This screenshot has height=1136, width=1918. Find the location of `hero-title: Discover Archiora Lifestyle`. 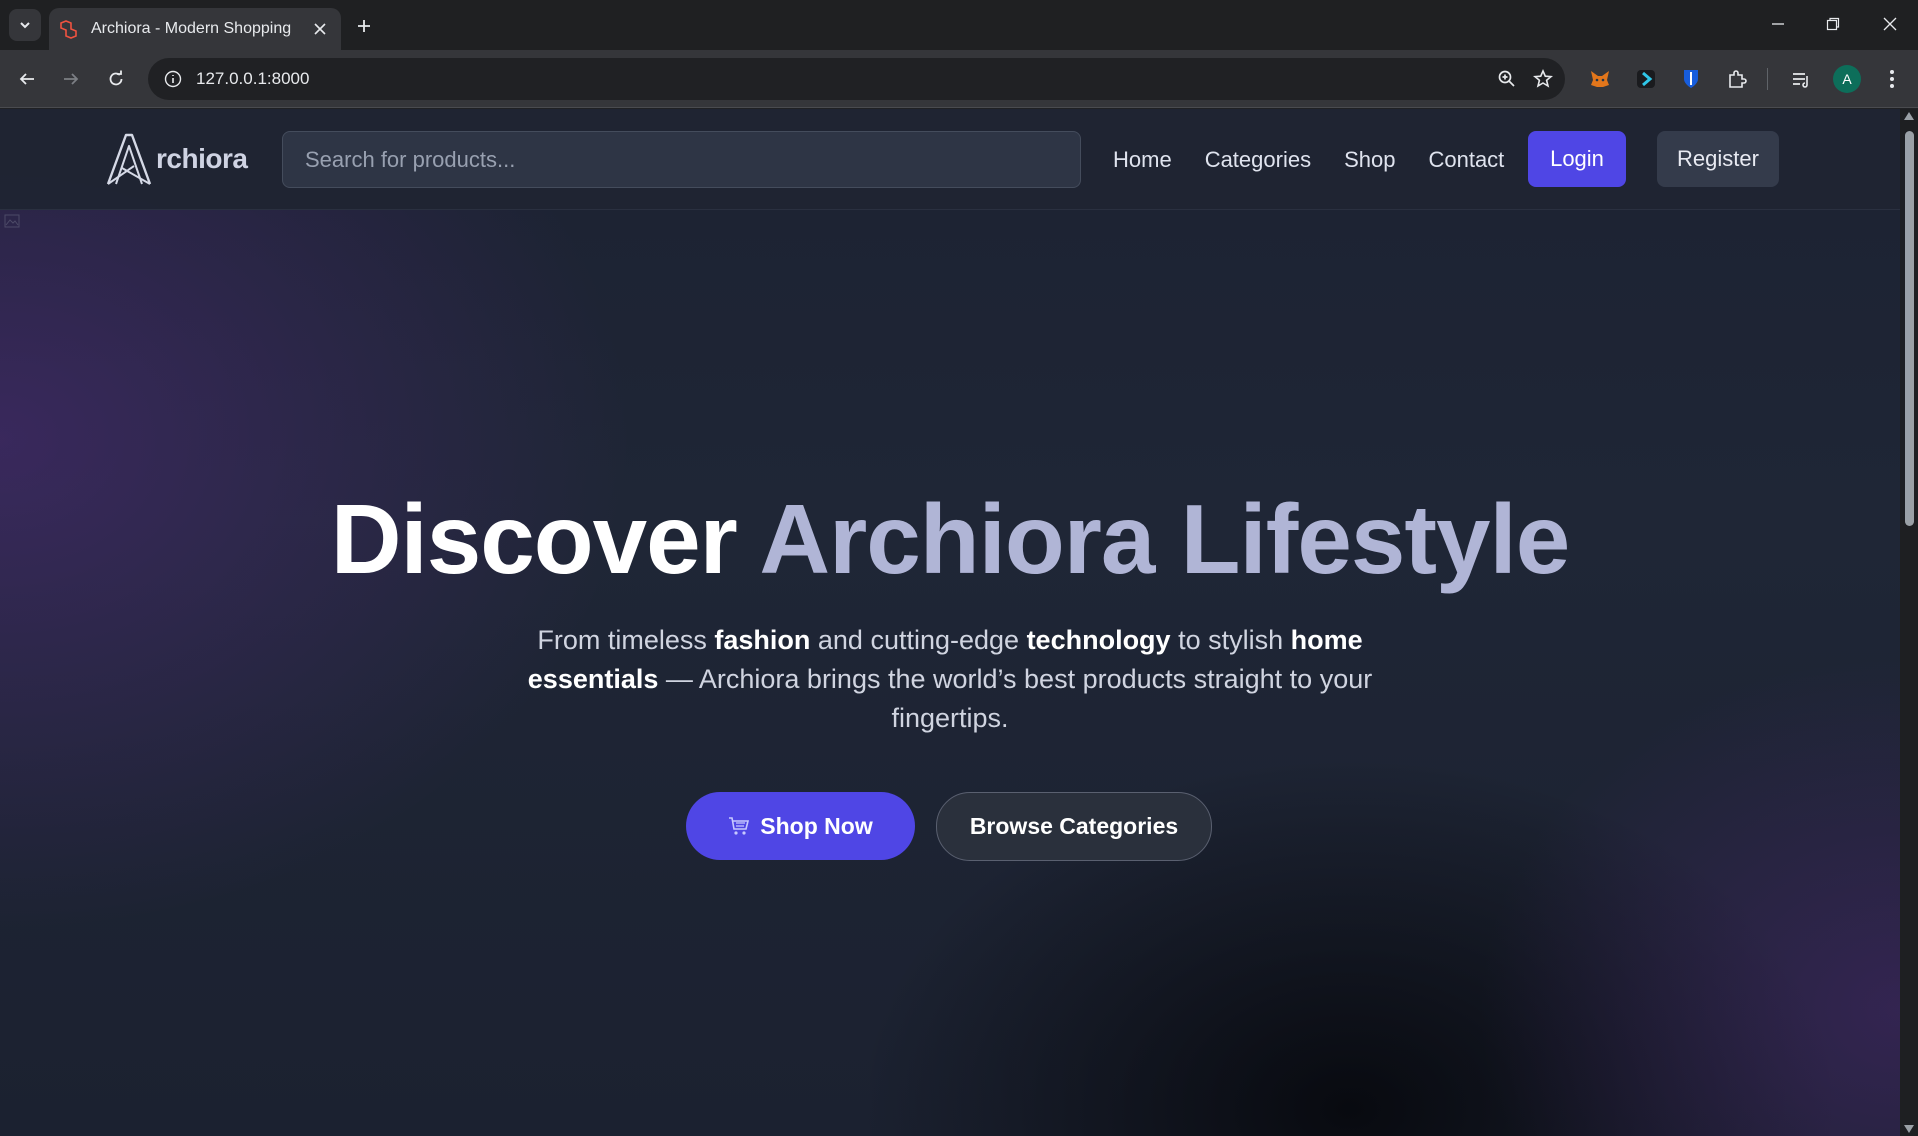

hero-title: Discover Archiora Lifestyle is located at coordinates (950, 539).